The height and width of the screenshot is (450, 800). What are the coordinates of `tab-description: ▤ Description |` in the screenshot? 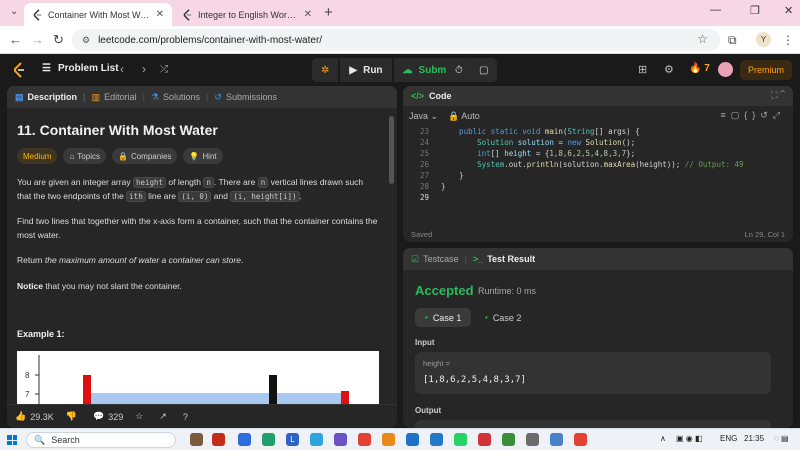 It's located at (50, 97).